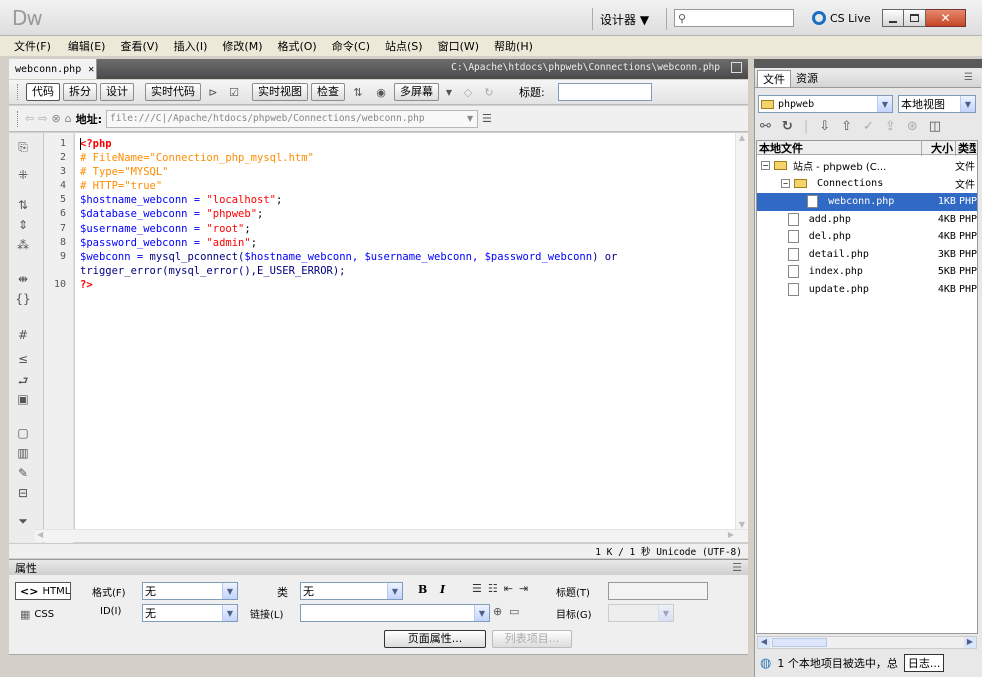 The image size is (982, 677). What do you see at coordinates (23, 175) in the screenshot?
I see `collapse-tag-icon: ⁜` at bounding box center [23, 175].